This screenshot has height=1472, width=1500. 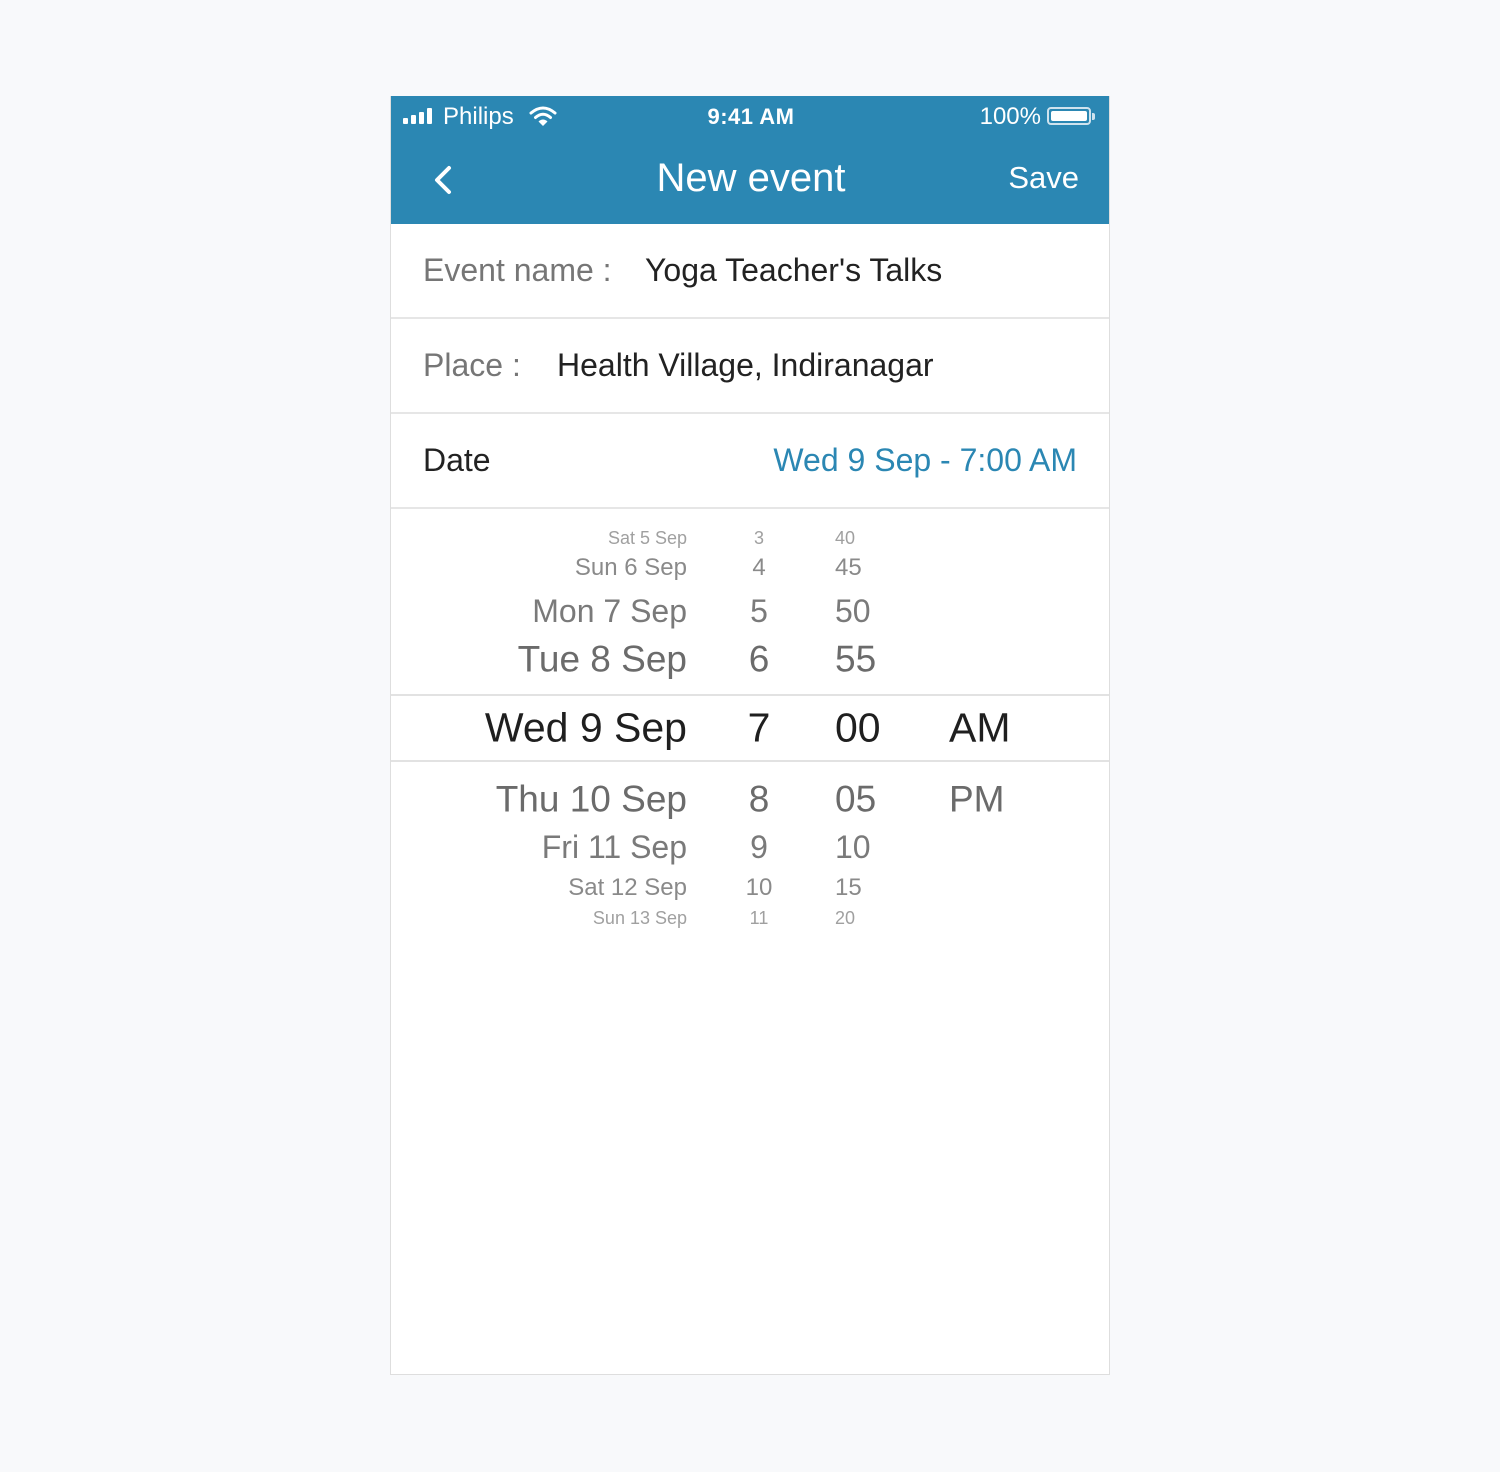 I want to click on date-option-selected: Wed 9 Sep, so click(x=586, y=728).